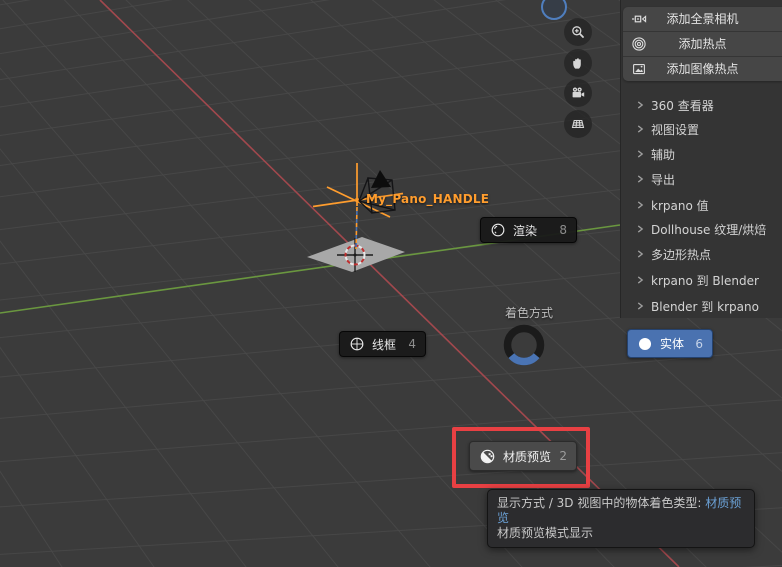 The height and width of the screenshot is (567, 782). What do you see at coordinates (498, 230) in the screenshot?
I see `rendered-sphere-icon` at bounding box center [498, 230].